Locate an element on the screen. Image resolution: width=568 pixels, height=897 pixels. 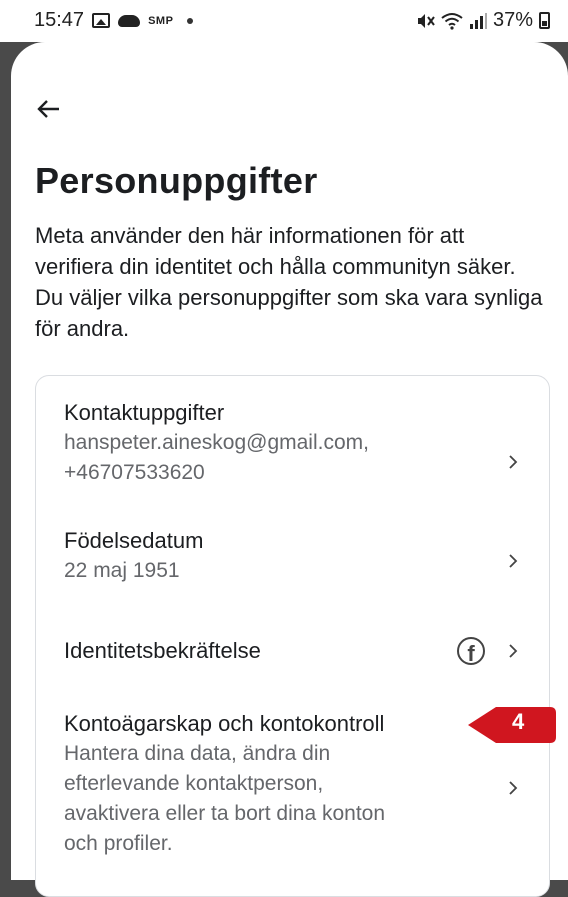
signal-icon is located at coordinates (478, 20).